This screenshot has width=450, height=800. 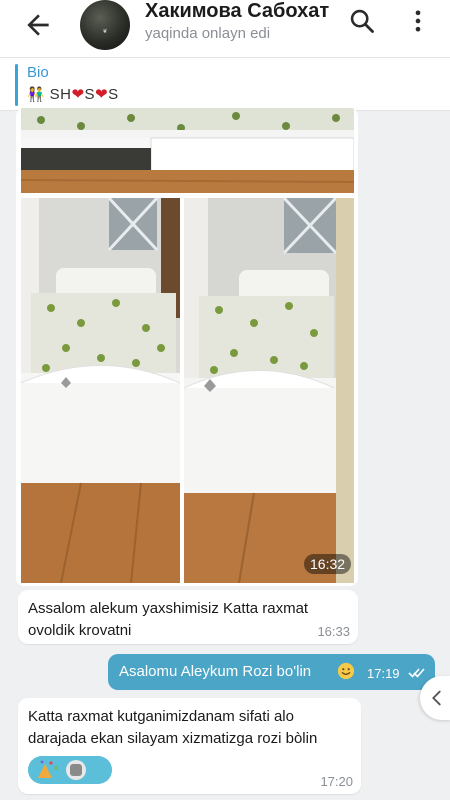 What do you see at coordinates (38, 72) in the screenshot?
I see `bio-label: Bio` at bounding box center [38, 72].